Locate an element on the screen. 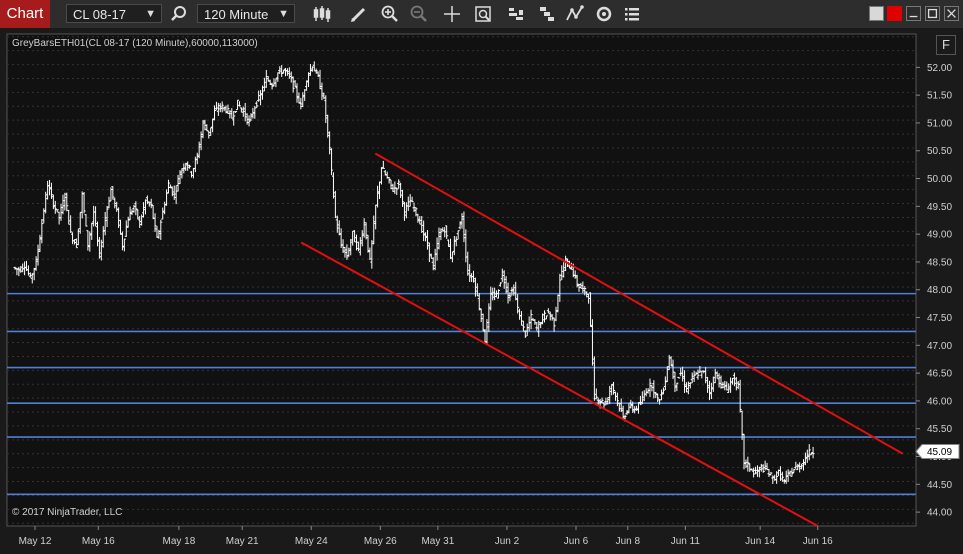 This screenshot has width=963, height=554. close-icon is located at coordinates (951, 13).